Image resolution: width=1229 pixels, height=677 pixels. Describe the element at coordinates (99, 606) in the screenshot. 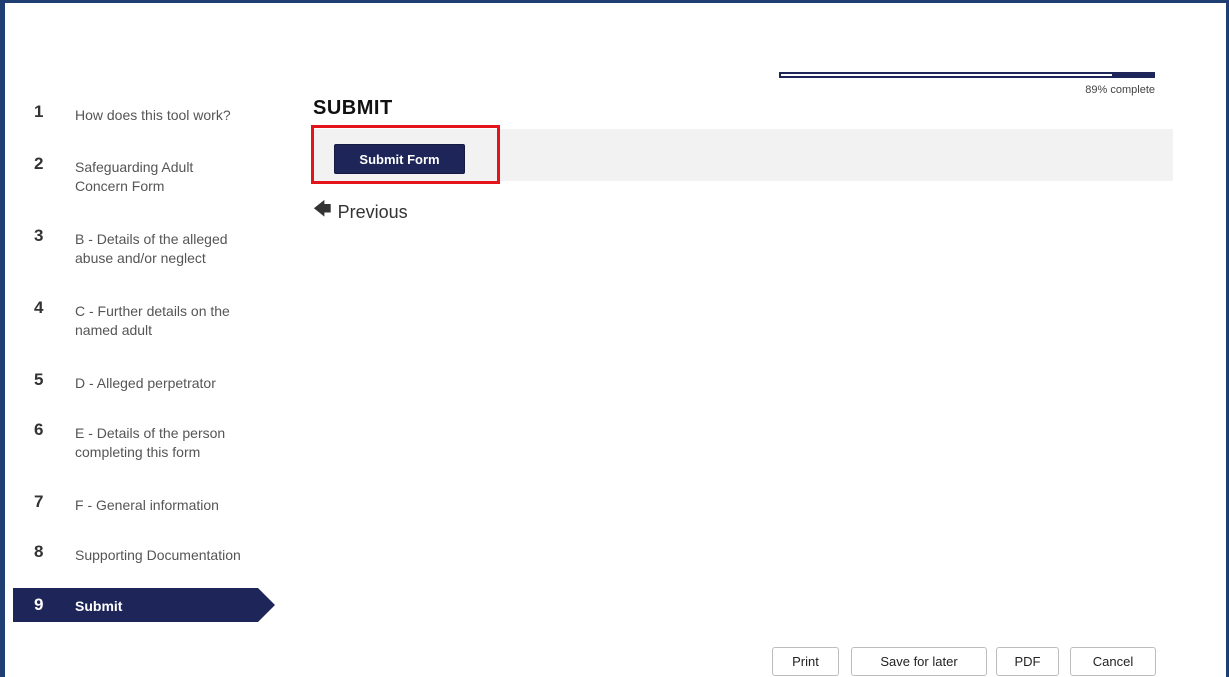

I see `nav-item-label: Submit` at that location.